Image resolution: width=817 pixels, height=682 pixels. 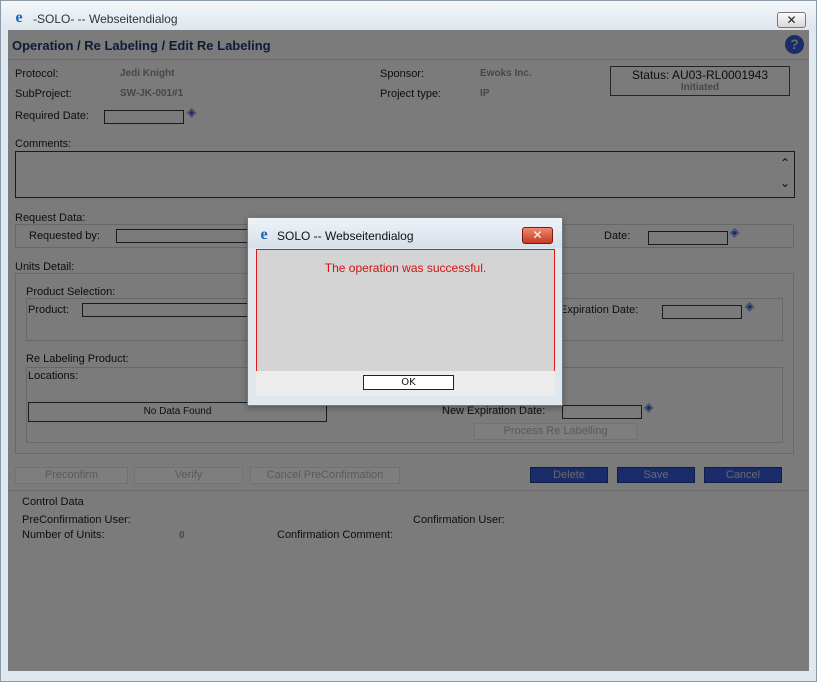 I want to click on status-state: Initiated, so click(x=700, y=87).